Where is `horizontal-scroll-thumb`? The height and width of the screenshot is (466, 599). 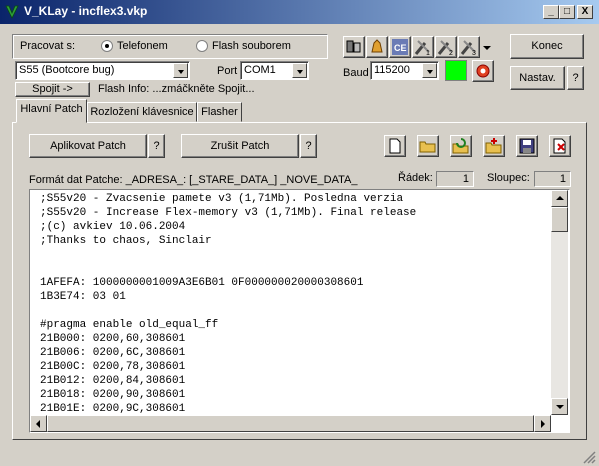 horizontal-scroll-thumb is located at coordinates (290, 423).